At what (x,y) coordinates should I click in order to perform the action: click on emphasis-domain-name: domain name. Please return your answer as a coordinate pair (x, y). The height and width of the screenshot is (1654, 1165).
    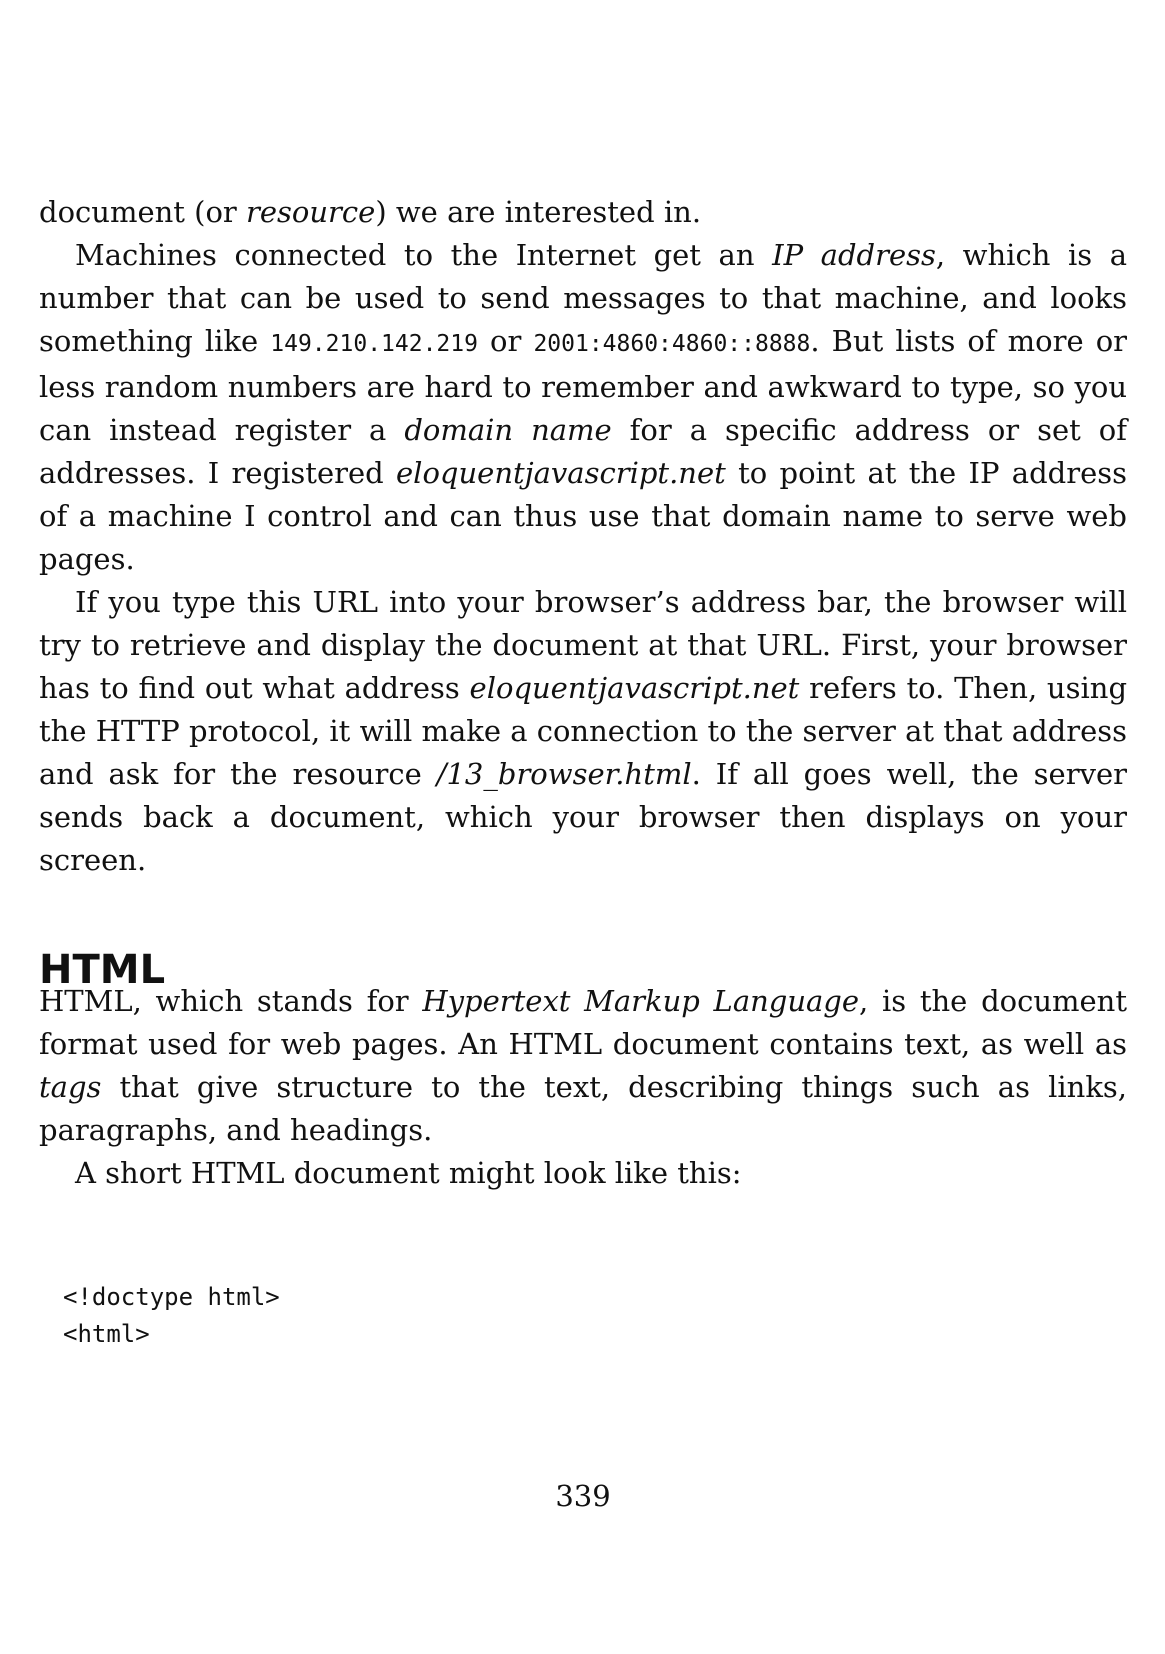
    Looking at the image, I should click on (508, 430).